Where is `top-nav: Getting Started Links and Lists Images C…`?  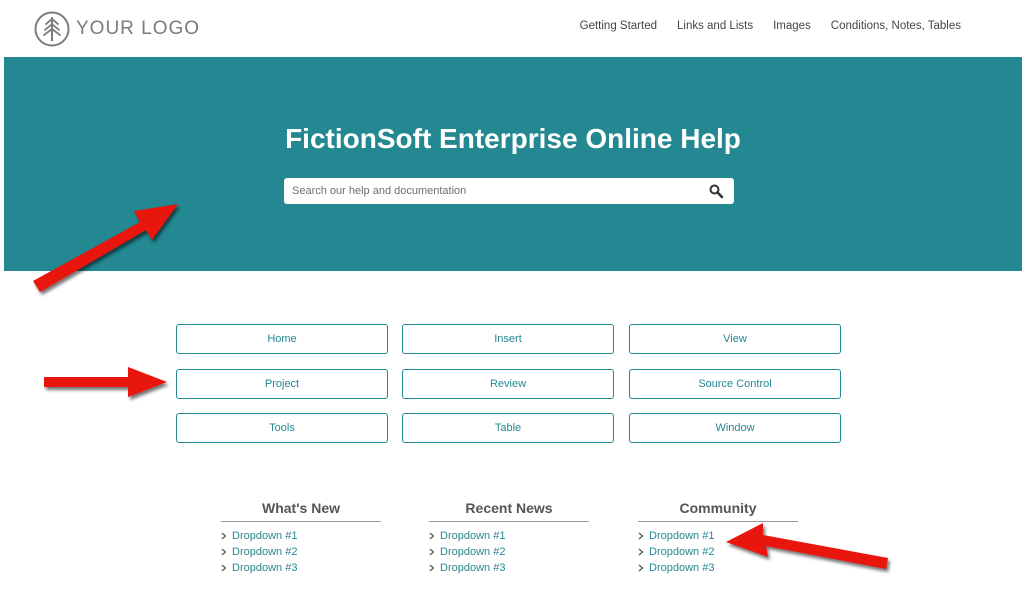 top-nav: Getting Started Links and Lists Images C… is located at coordinates (760, 26).